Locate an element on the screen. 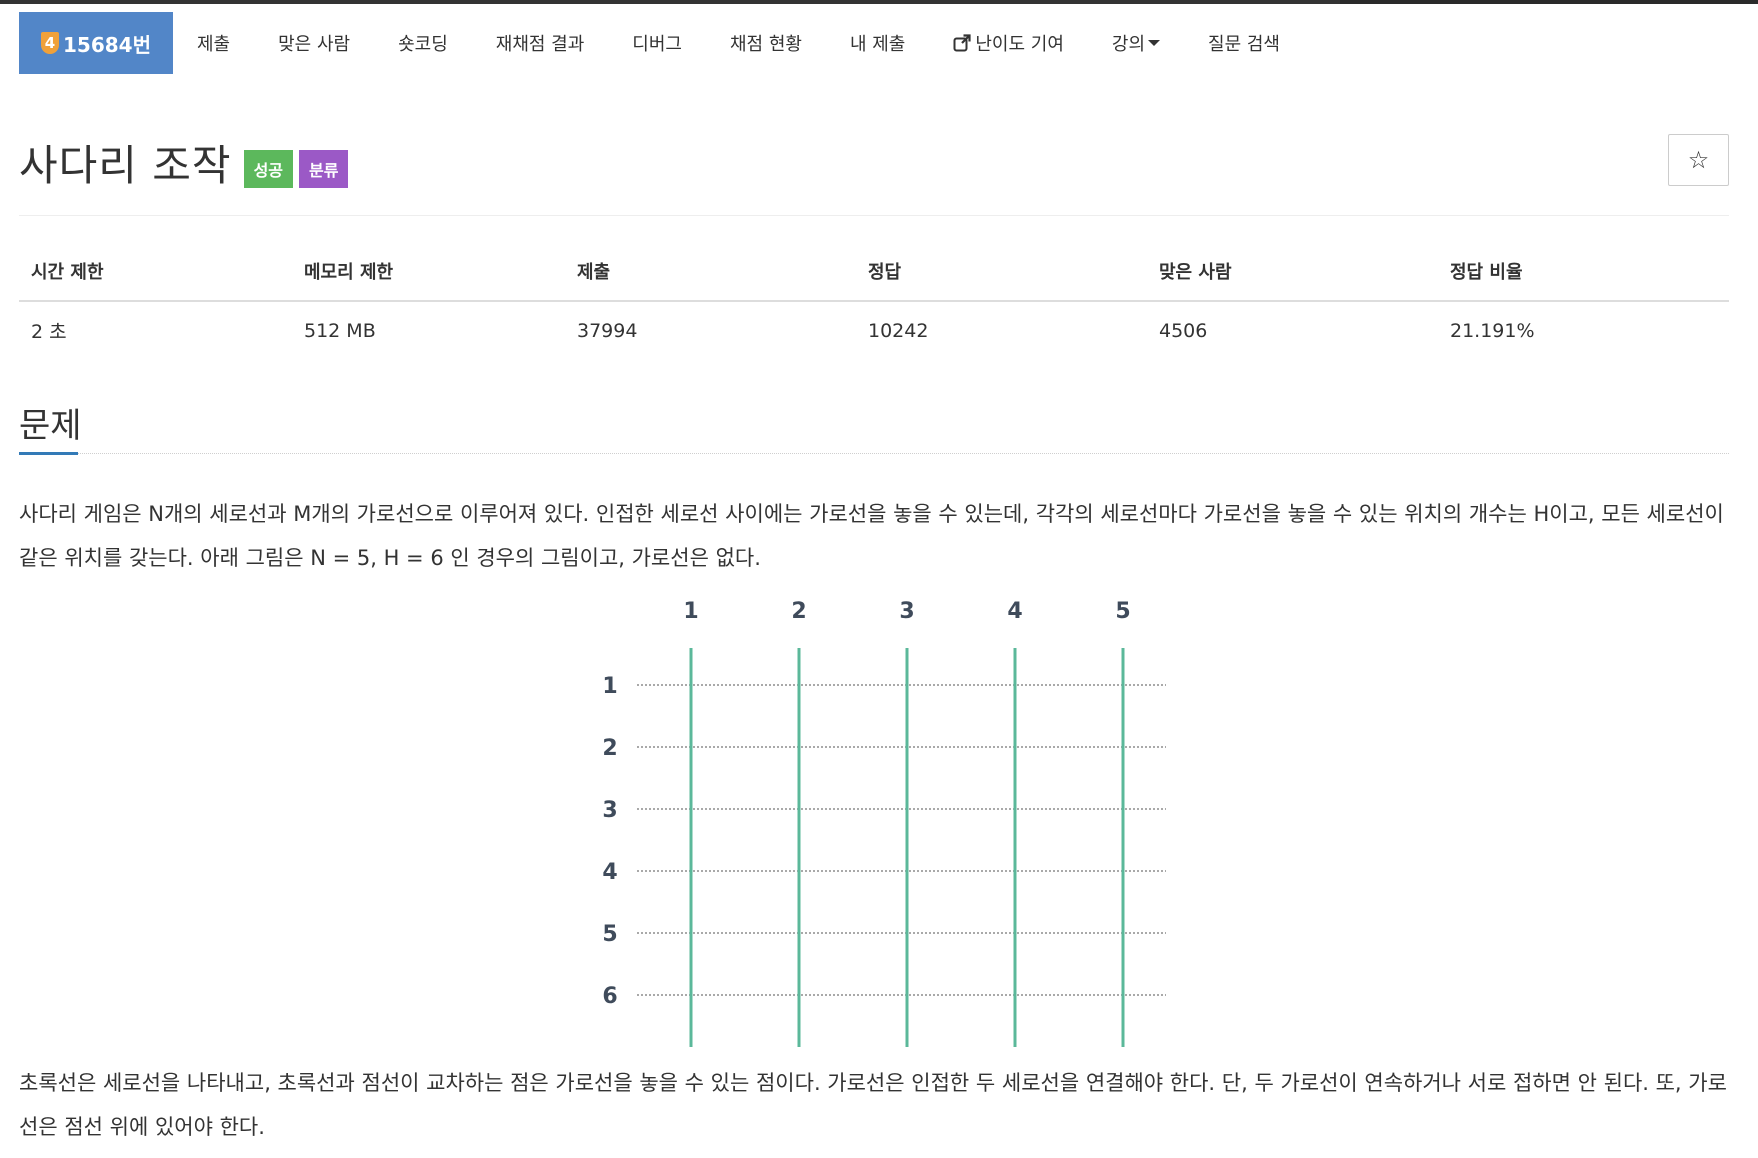 This screenshot has width=1758, height=1158. top-border-segment is located at coordinates (1549, 2).